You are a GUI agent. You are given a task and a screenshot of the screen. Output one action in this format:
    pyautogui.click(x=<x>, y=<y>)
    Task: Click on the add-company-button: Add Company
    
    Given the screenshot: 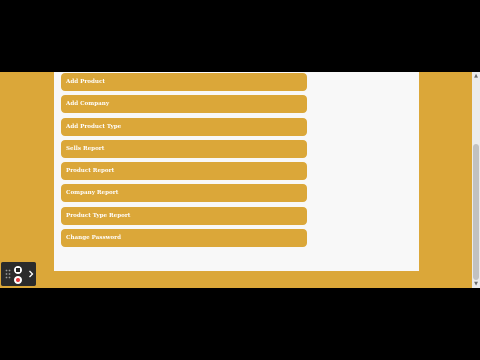 What is the action you would take?
    pyautogui.click(x=184, y=104)
    